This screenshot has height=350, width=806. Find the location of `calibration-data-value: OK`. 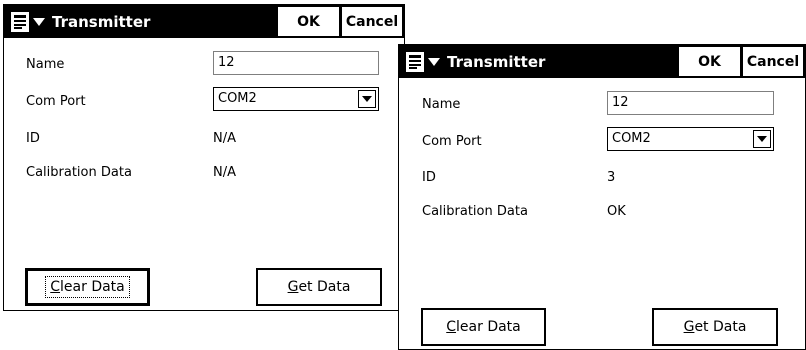

calibration-data-value: OK is located at coordinates (616, 211).